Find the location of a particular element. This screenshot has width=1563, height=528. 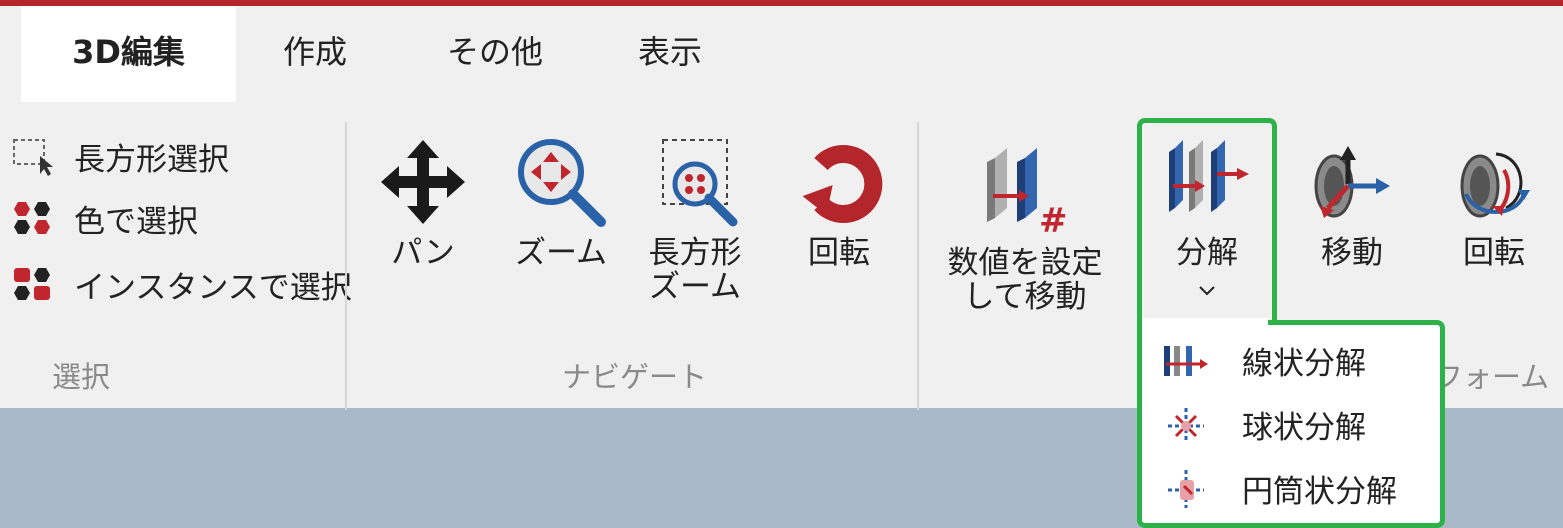

chevron-down-icon is located at coordinates (1207, 287).